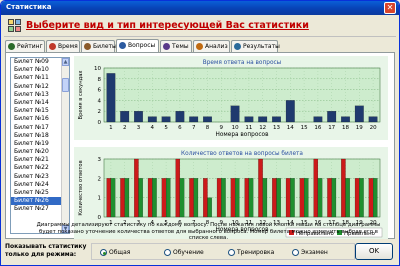 The width and height of the screenshot is (400, 266). I want to click on y-tick-label: 2, so click(100, 112).